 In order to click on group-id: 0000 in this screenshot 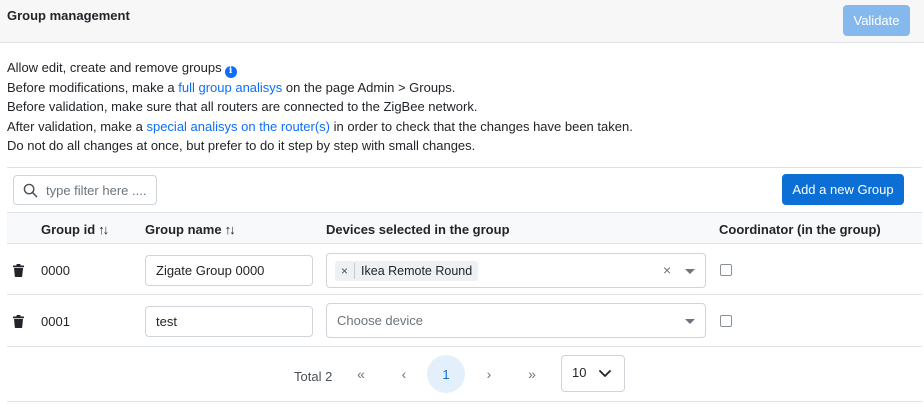, I will do `click(55, 270)`.